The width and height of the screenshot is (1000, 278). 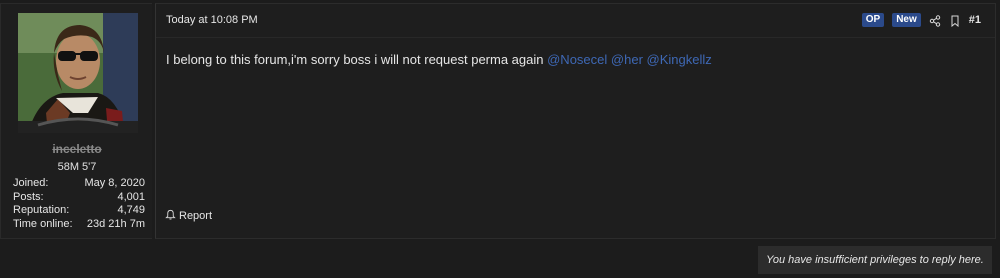 I want to click on stat-value: 23d 21h 7m, so click(x=115, y=223).